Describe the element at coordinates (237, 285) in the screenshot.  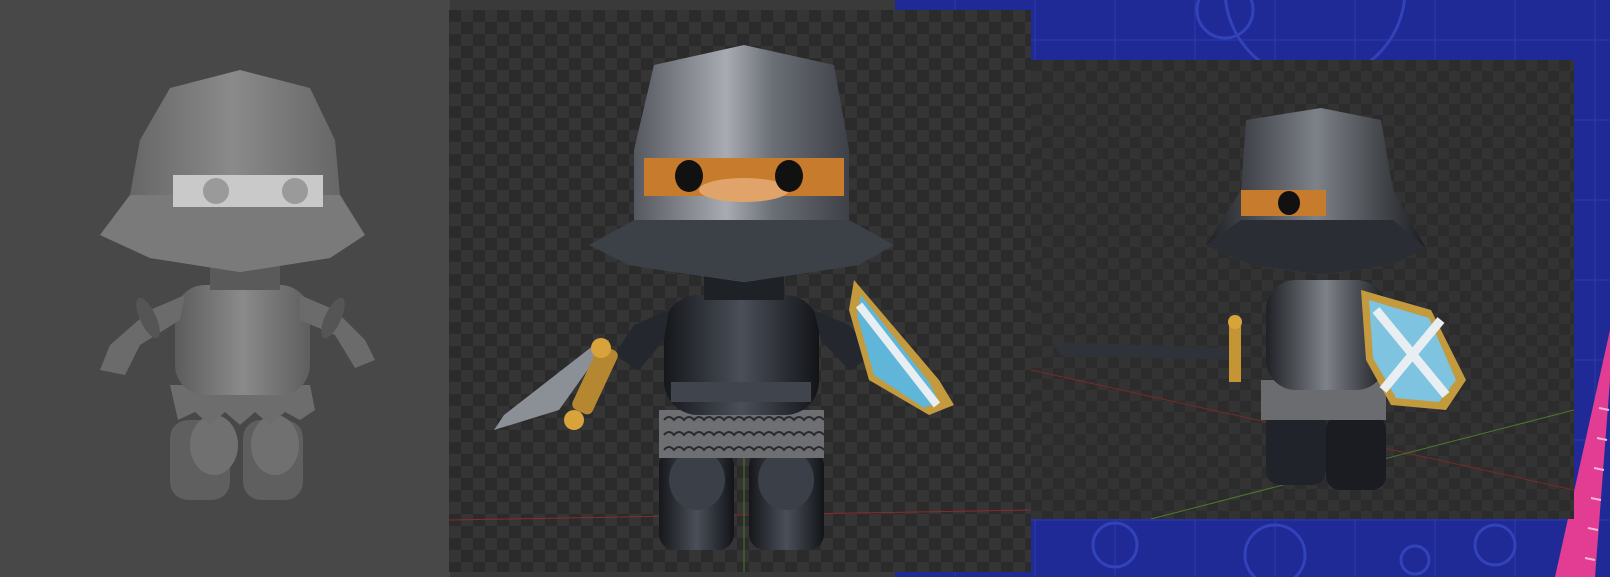
I see `clay-knight-figure` at that location.